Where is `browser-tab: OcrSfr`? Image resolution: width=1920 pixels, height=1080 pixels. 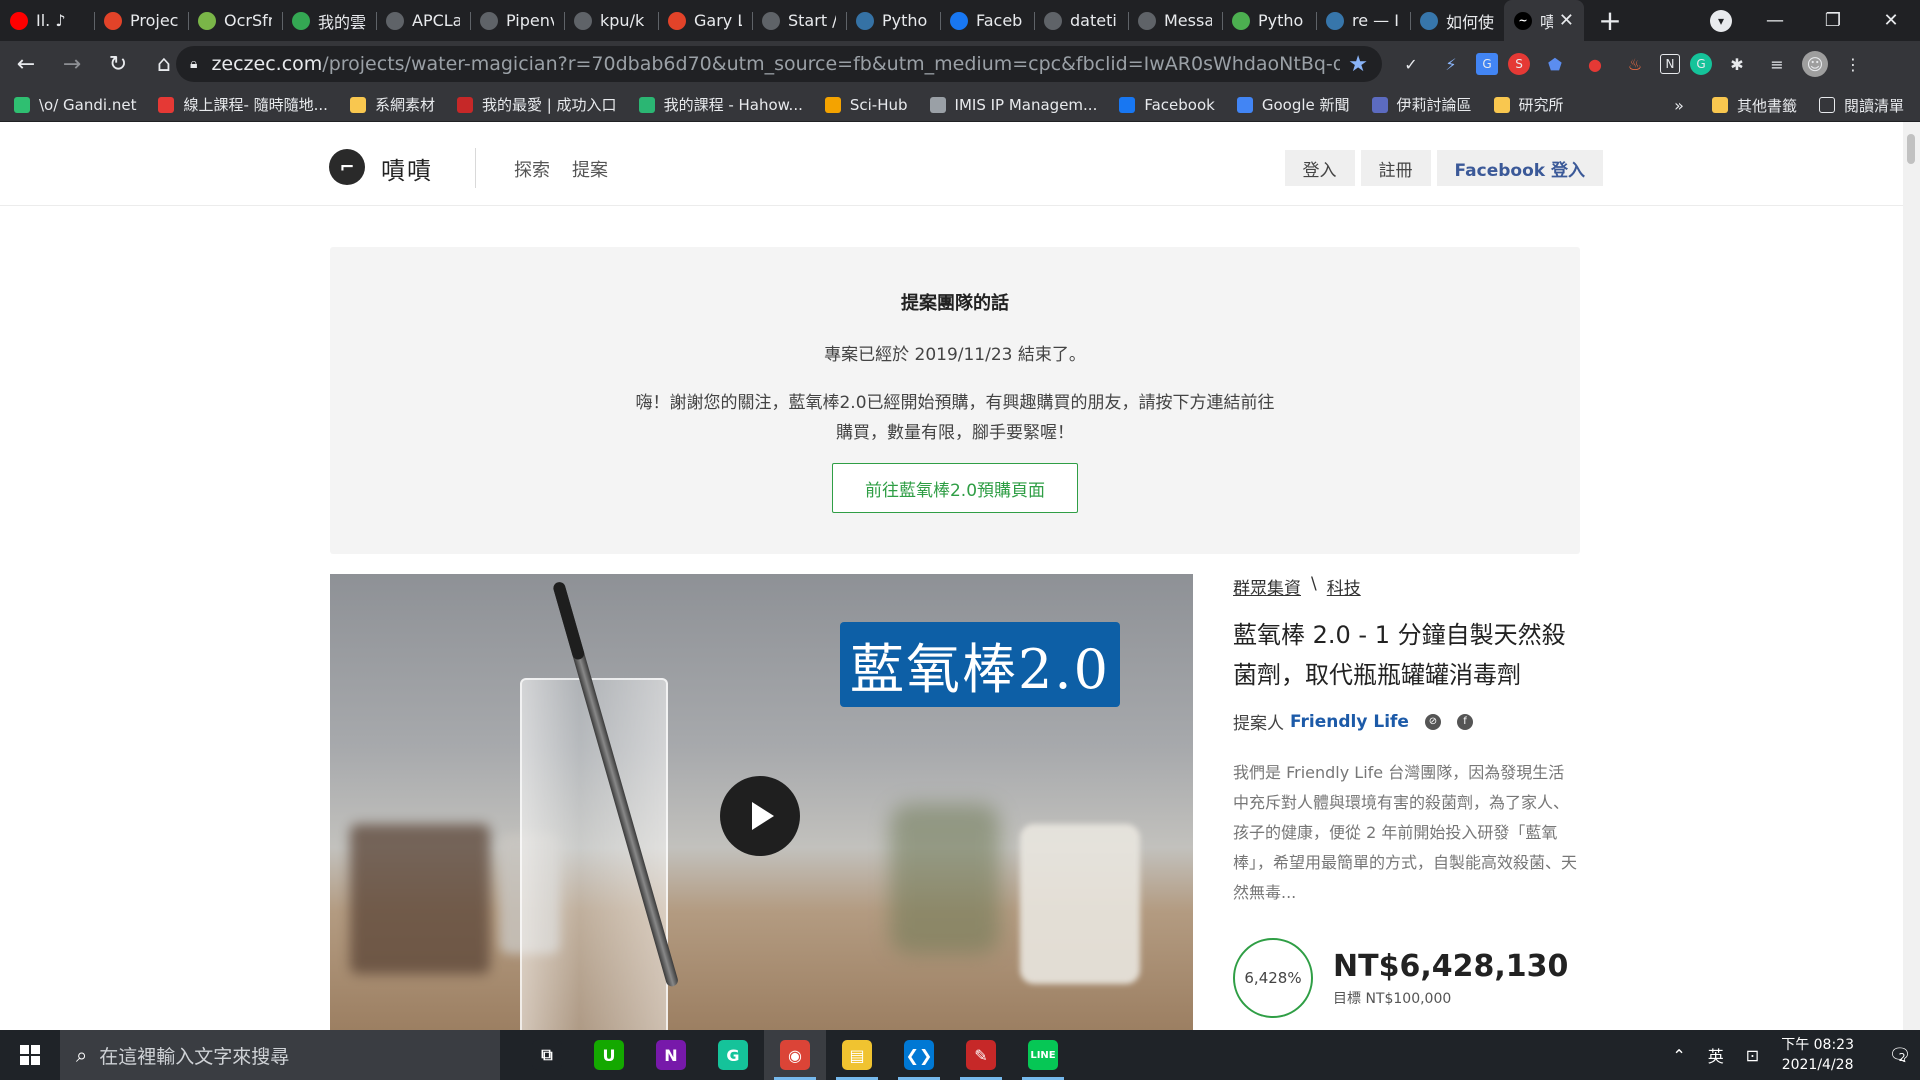
browser-tab: OcrSfr is located at coordinates (235, 20).